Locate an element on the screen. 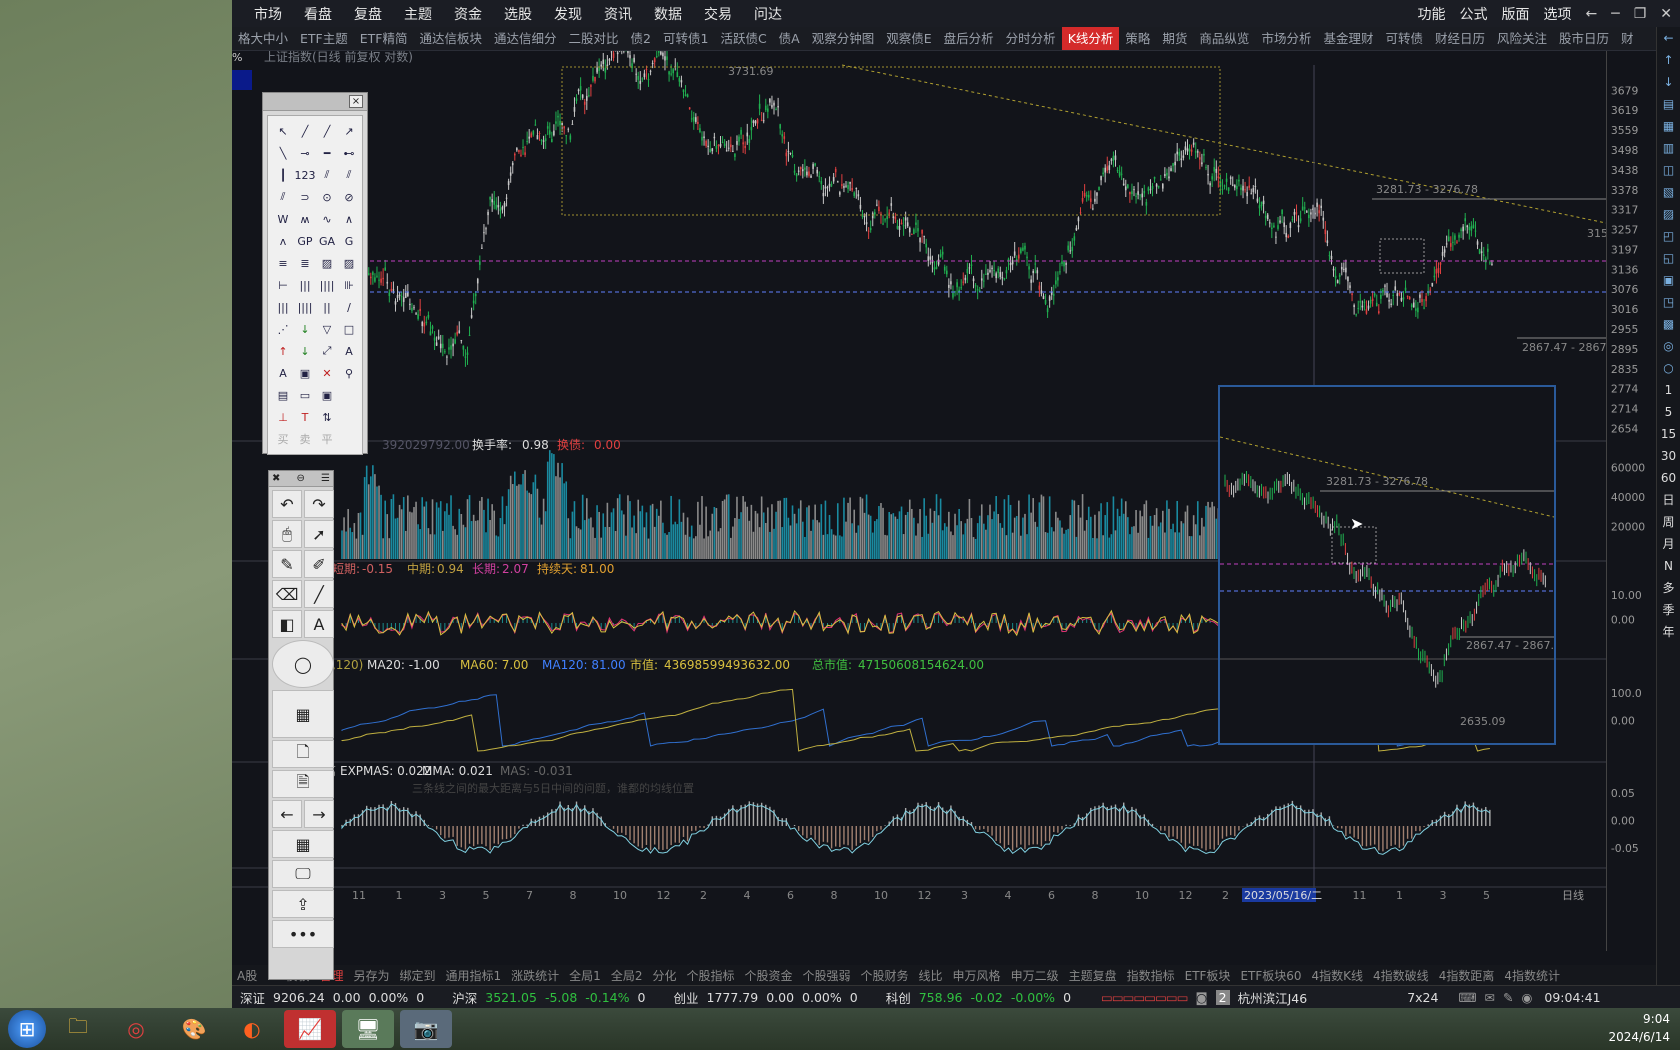  bottom-tab-12: 个股资金 is located at coordinates (768, 975).